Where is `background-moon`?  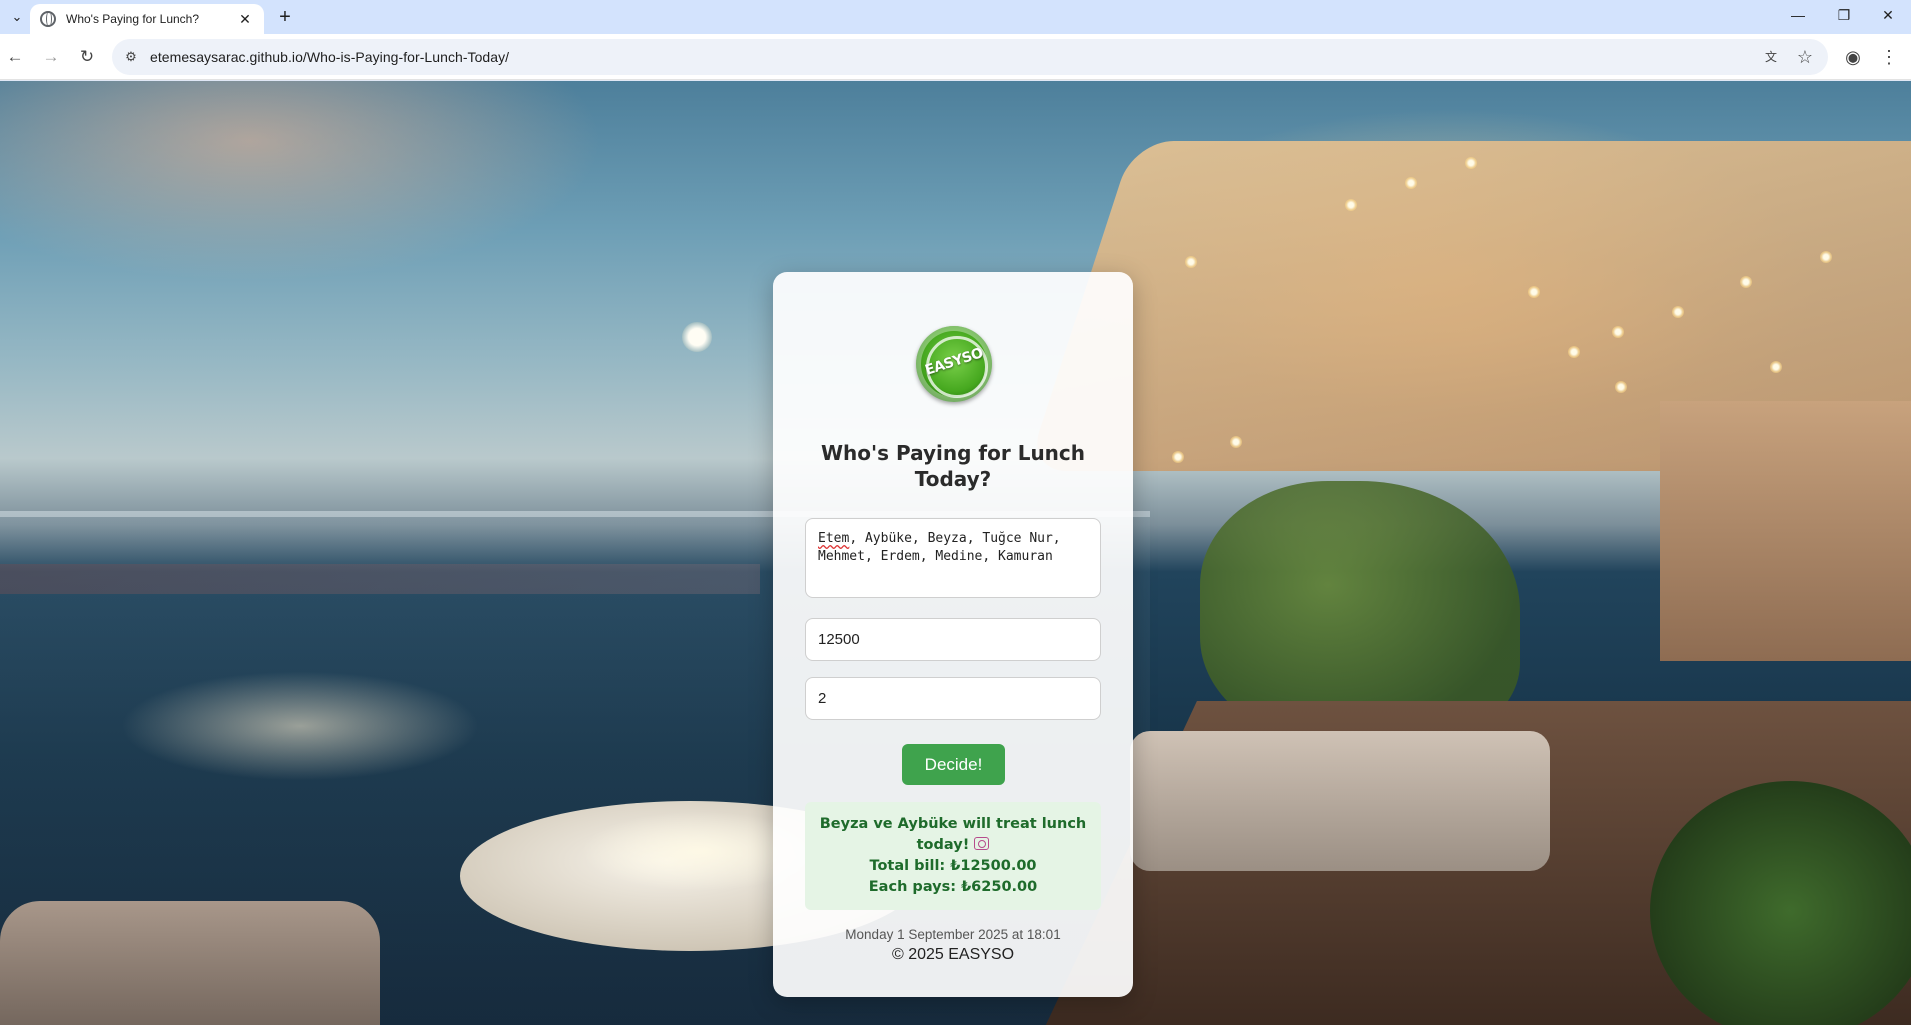 background-moon is located at coordinates (697, 337).